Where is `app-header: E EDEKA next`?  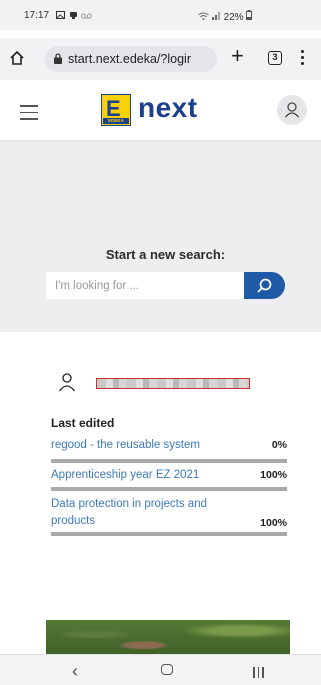
app-header: E EDEKA next is located at coordinates (160, 110).